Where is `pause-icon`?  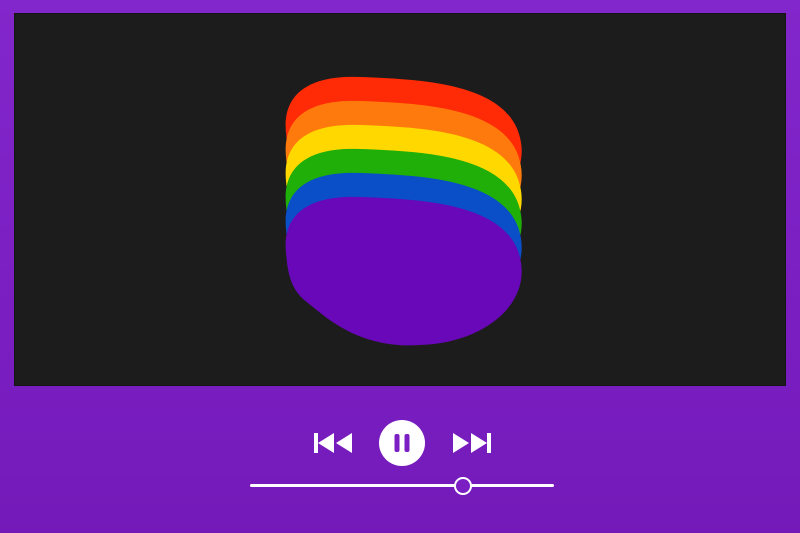
pause-icon is located at coordinates (402, 443).